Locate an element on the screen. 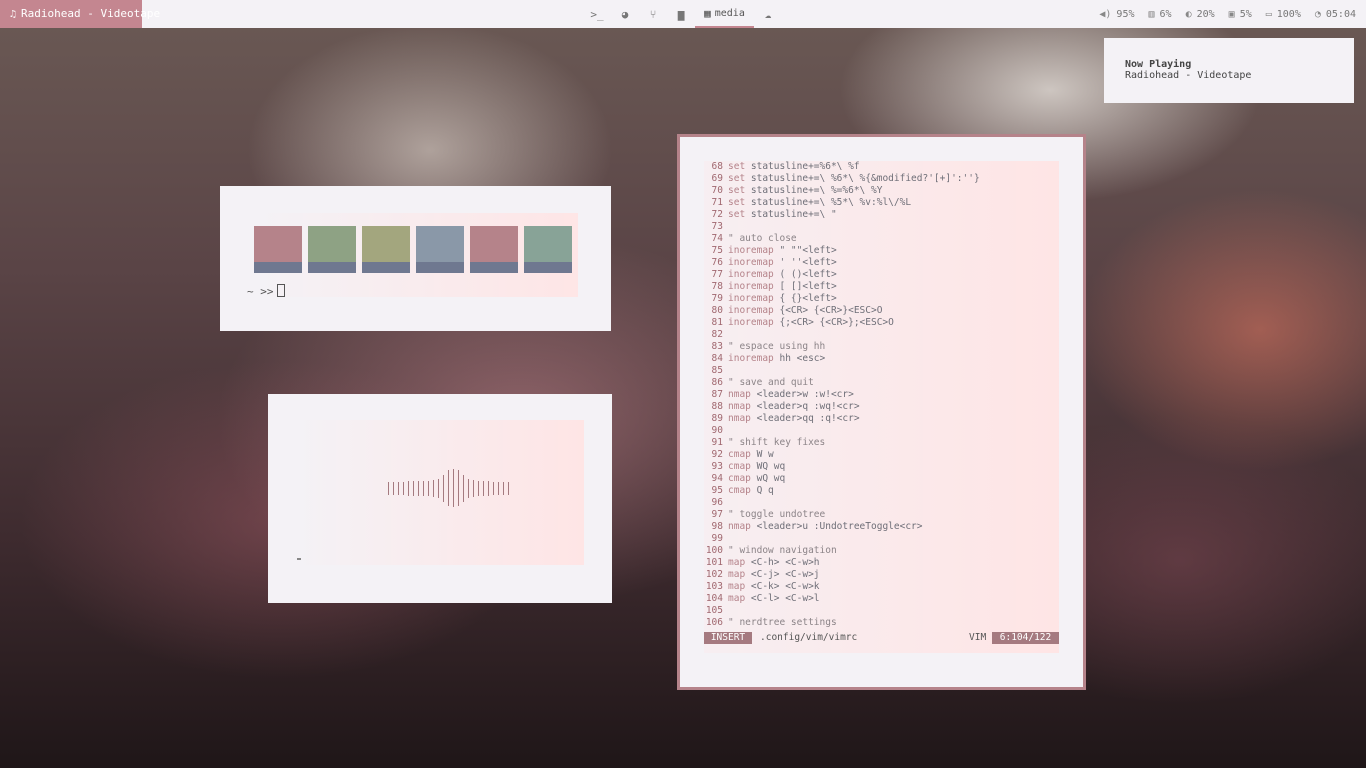  code-line: 82 is located at coordinates (881, 335).